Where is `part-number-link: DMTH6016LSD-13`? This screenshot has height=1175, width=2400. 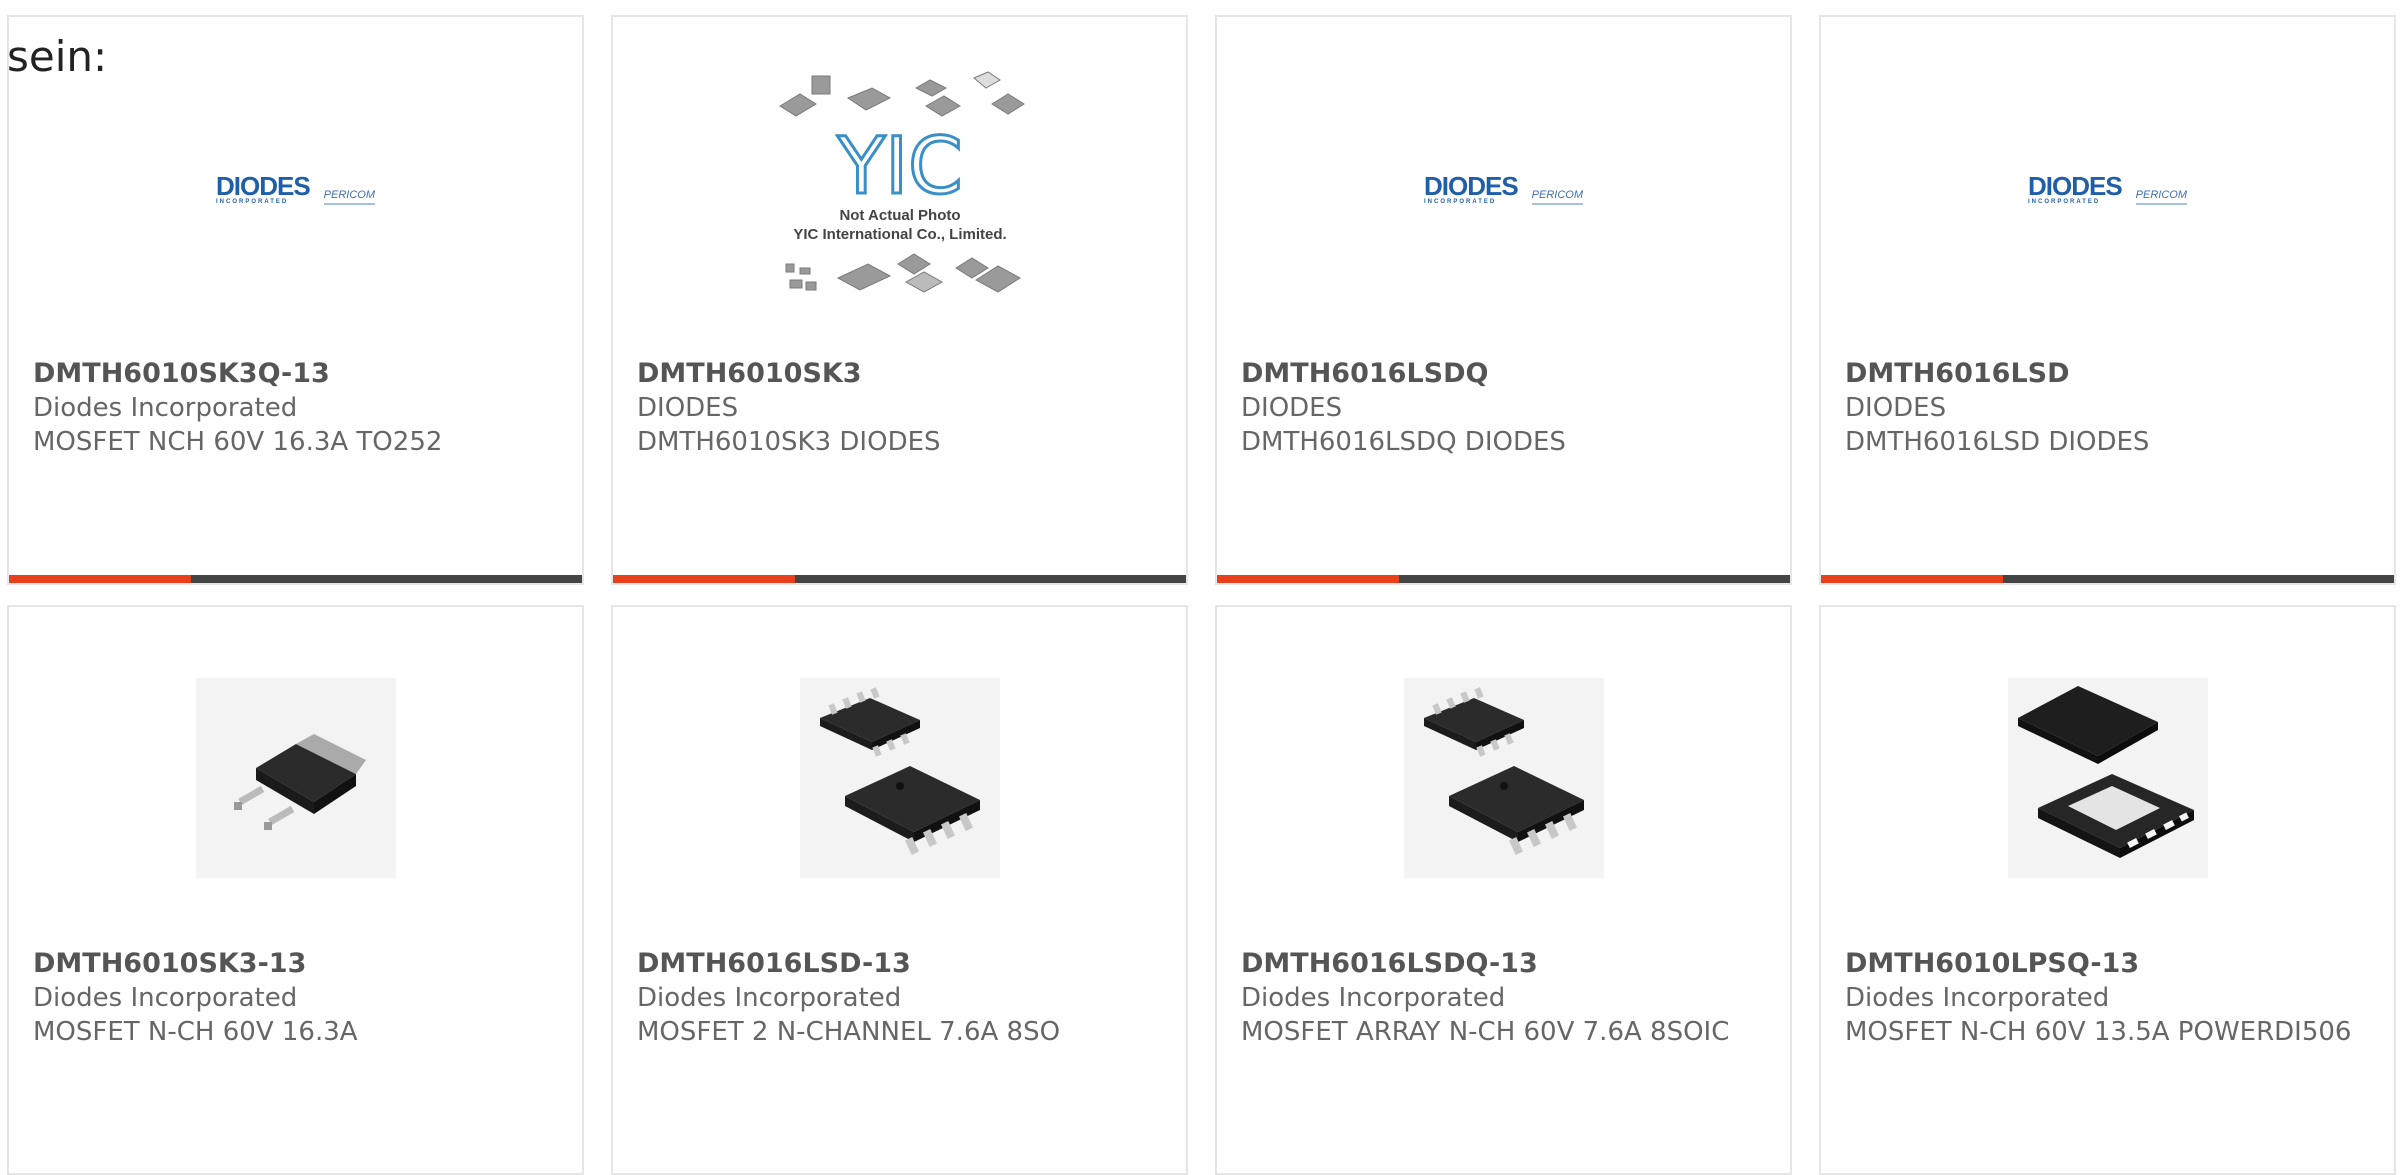
part-number-link: DMTH6016LSD-13 is located at coordinates (899, 964).